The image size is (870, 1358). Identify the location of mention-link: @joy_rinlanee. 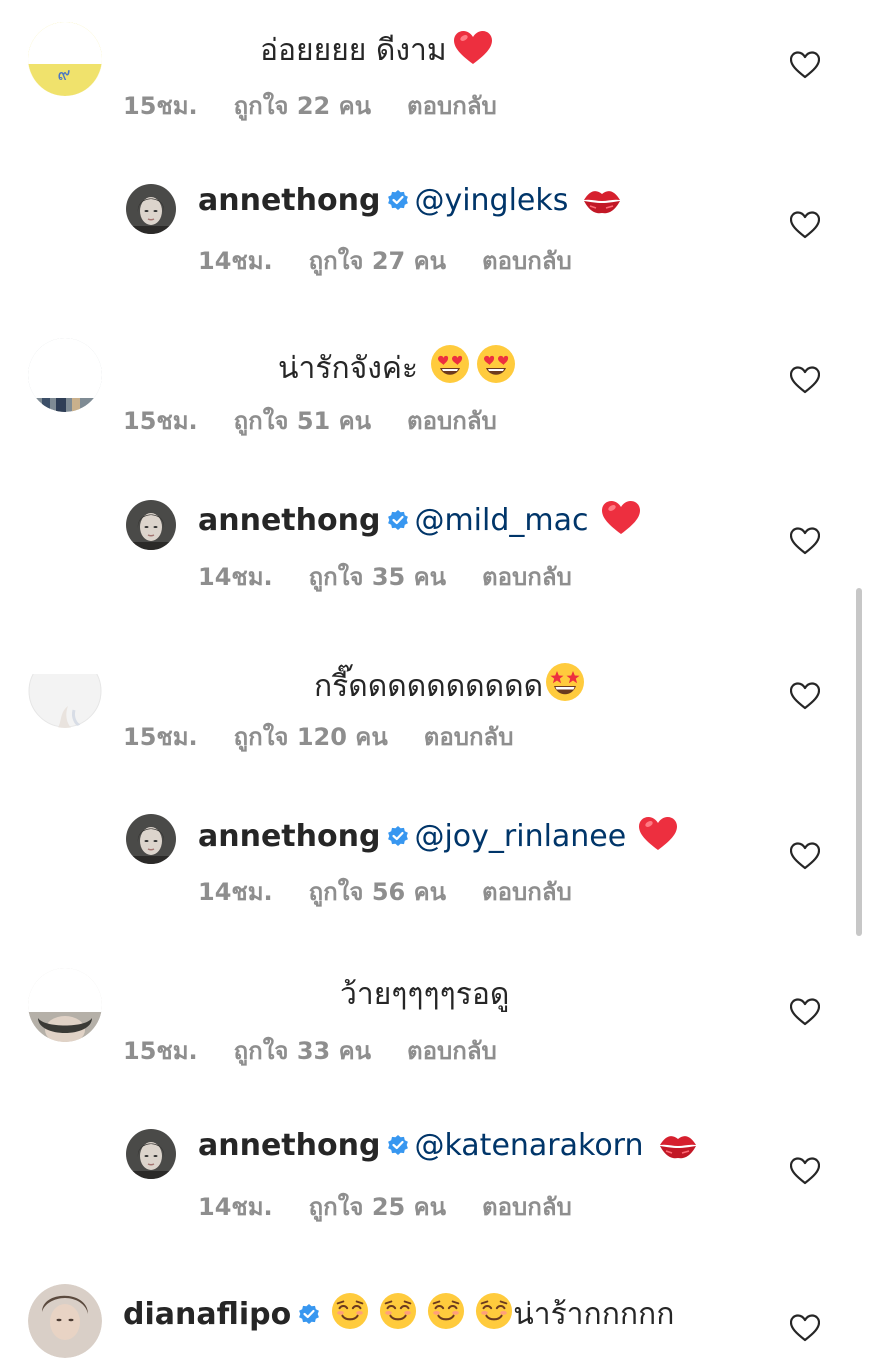
(520, 836).